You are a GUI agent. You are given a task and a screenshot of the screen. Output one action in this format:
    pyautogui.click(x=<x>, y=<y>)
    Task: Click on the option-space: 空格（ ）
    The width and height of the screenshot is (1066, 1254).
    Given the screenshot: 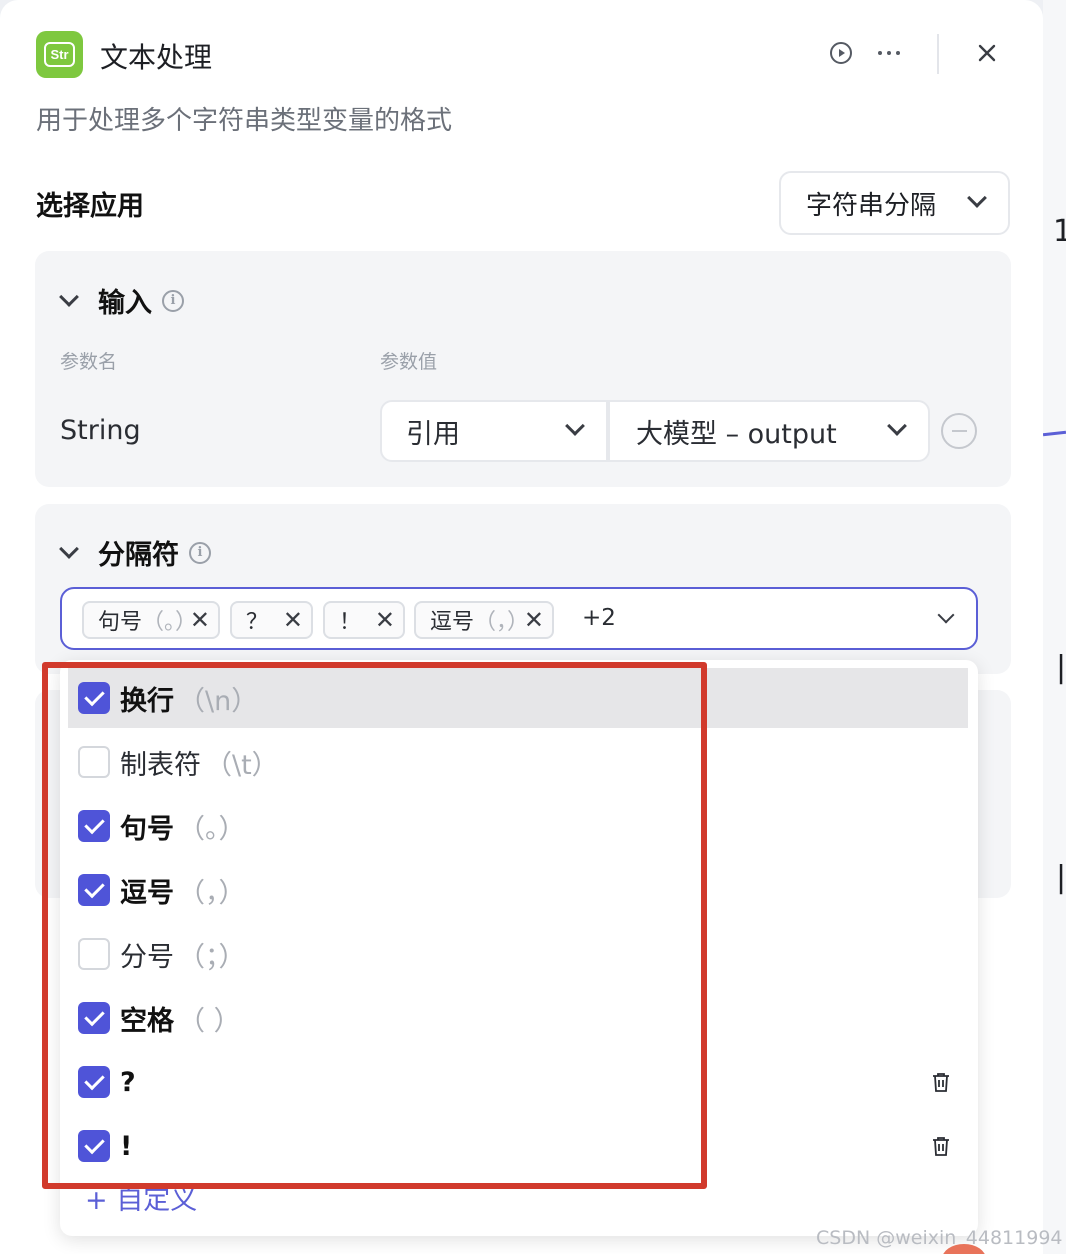 What is the action you would take?
    pyautogui.click(x=518, y=1018)
    